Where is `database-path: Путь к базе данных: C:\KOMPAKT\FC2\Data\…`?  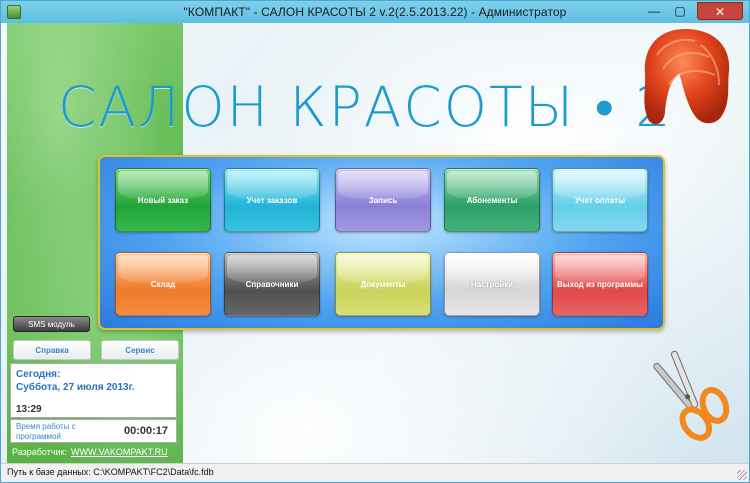
database-path: Путь к базе данных: C:\KOMPAKT\FC2\Data\… is located at coordinates (110, 472).